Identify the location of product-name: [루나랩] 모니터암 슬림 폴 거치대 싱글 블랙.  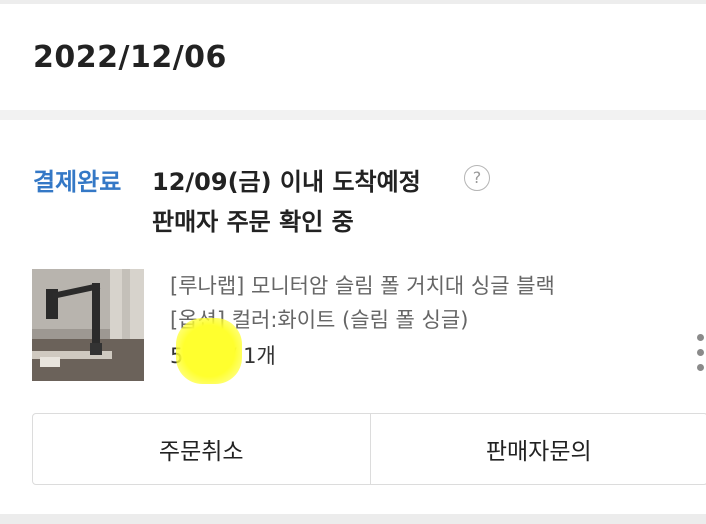
(362, 285).